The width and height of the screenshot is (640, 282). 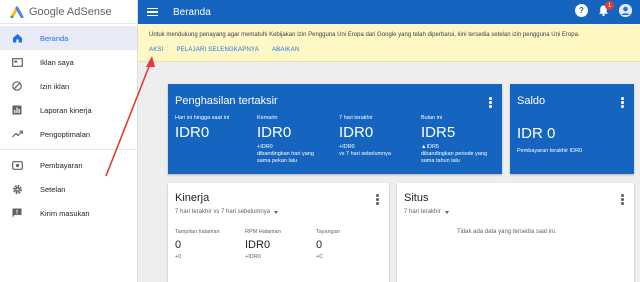 I want to click on banner-actions: AKSI PELAJARI SELENGKAPNYA ABAIKAN, so click(x=224, y=50).